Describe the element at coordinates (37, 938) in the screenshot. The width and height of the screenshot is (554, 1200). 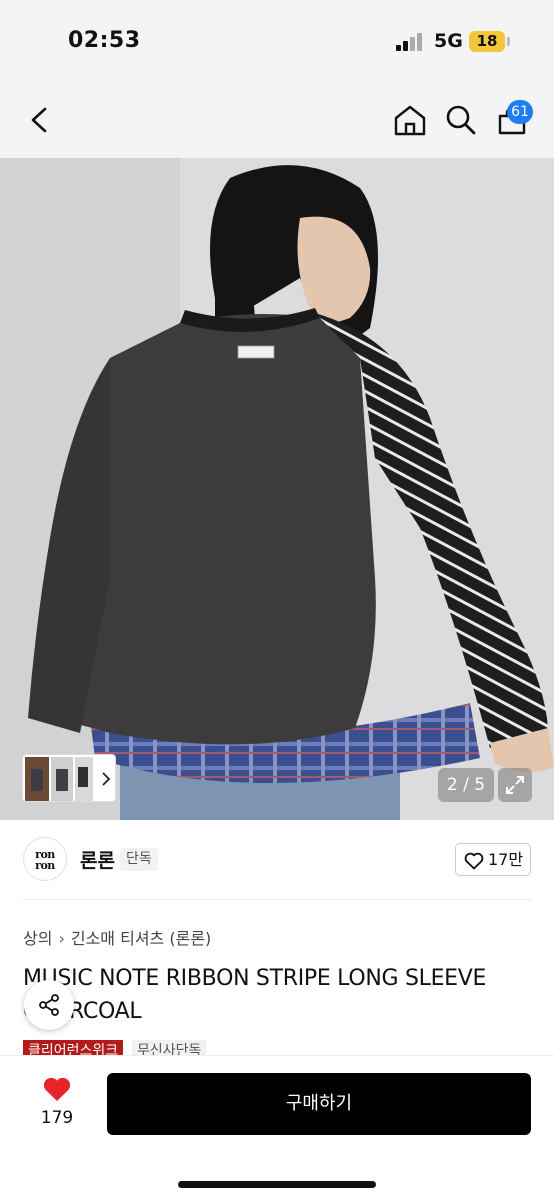
I see `breadcrumb-category: 상의` at that location.